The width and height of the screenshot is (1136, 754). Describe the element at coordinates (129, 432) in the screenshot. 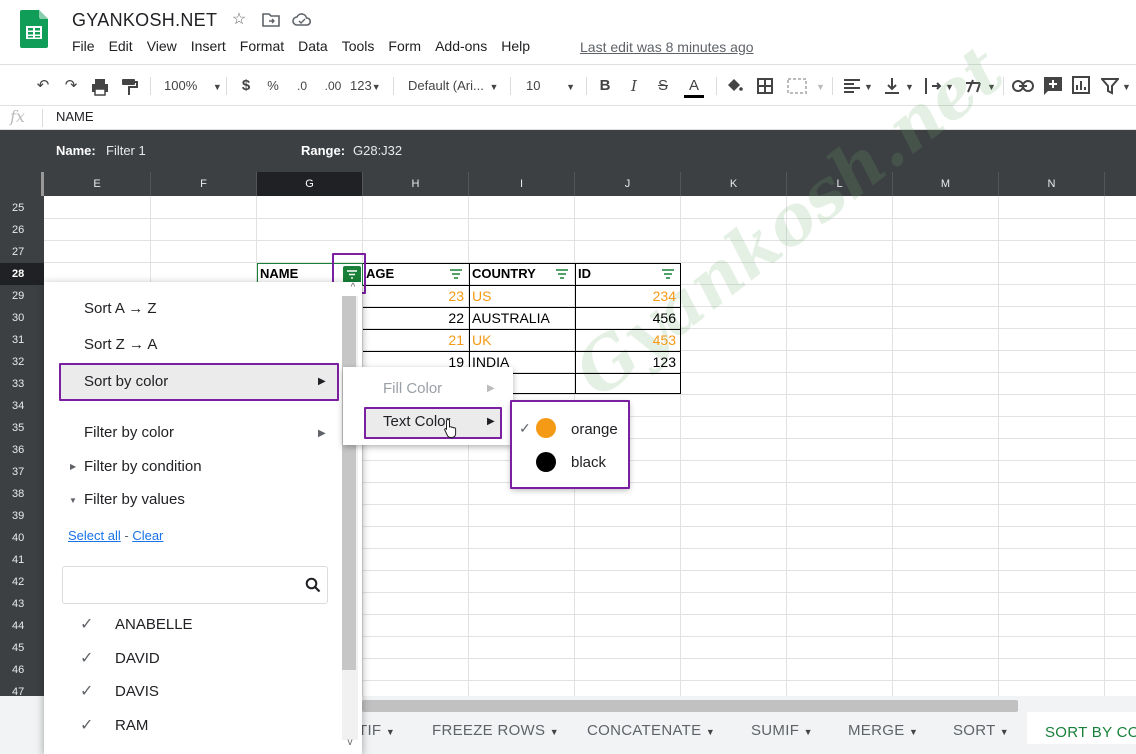

I see `filter-by-color-item: Filter by color` at that location.